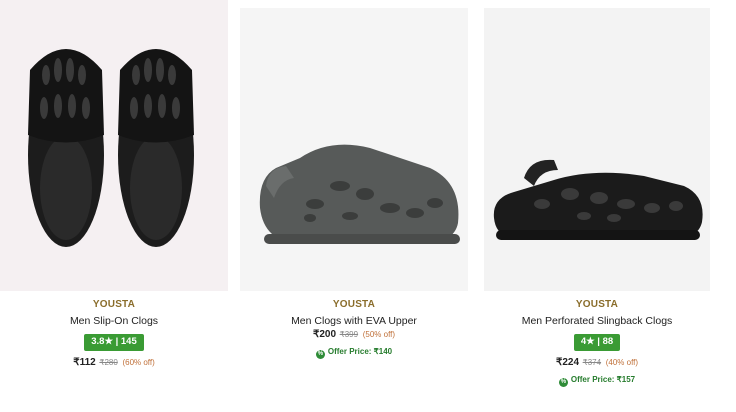 Image resolution: width=736 pixels, height=412 pixels. I want to click on offer-price-row: % Offer Price: ₹140, so click(354, 352).